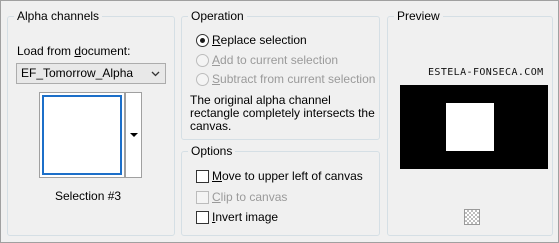  I want to click on selection-thumbnail-focus, so click(82, 135).